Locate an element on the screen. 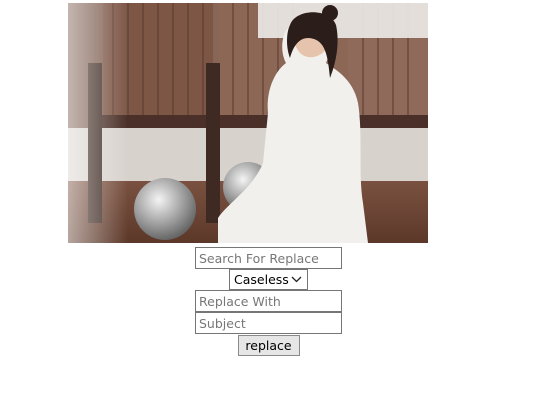  mode-select-value: Caseless is located at coordinates (261, 279).